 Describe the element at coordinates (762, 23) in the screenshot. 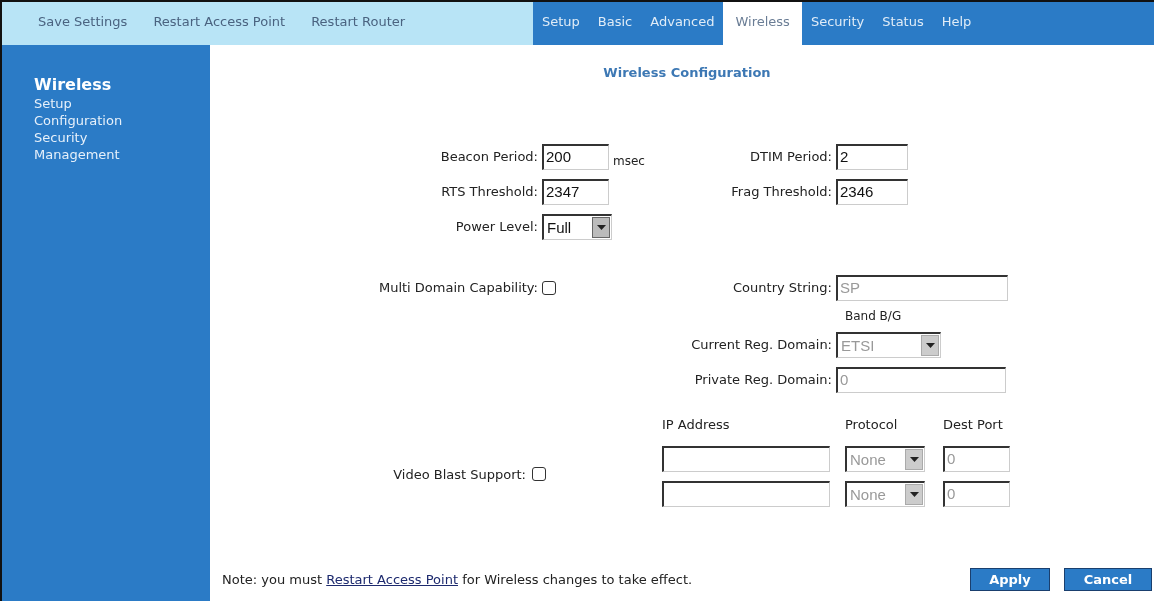

I see `nav-tab: Wireless` at that location.